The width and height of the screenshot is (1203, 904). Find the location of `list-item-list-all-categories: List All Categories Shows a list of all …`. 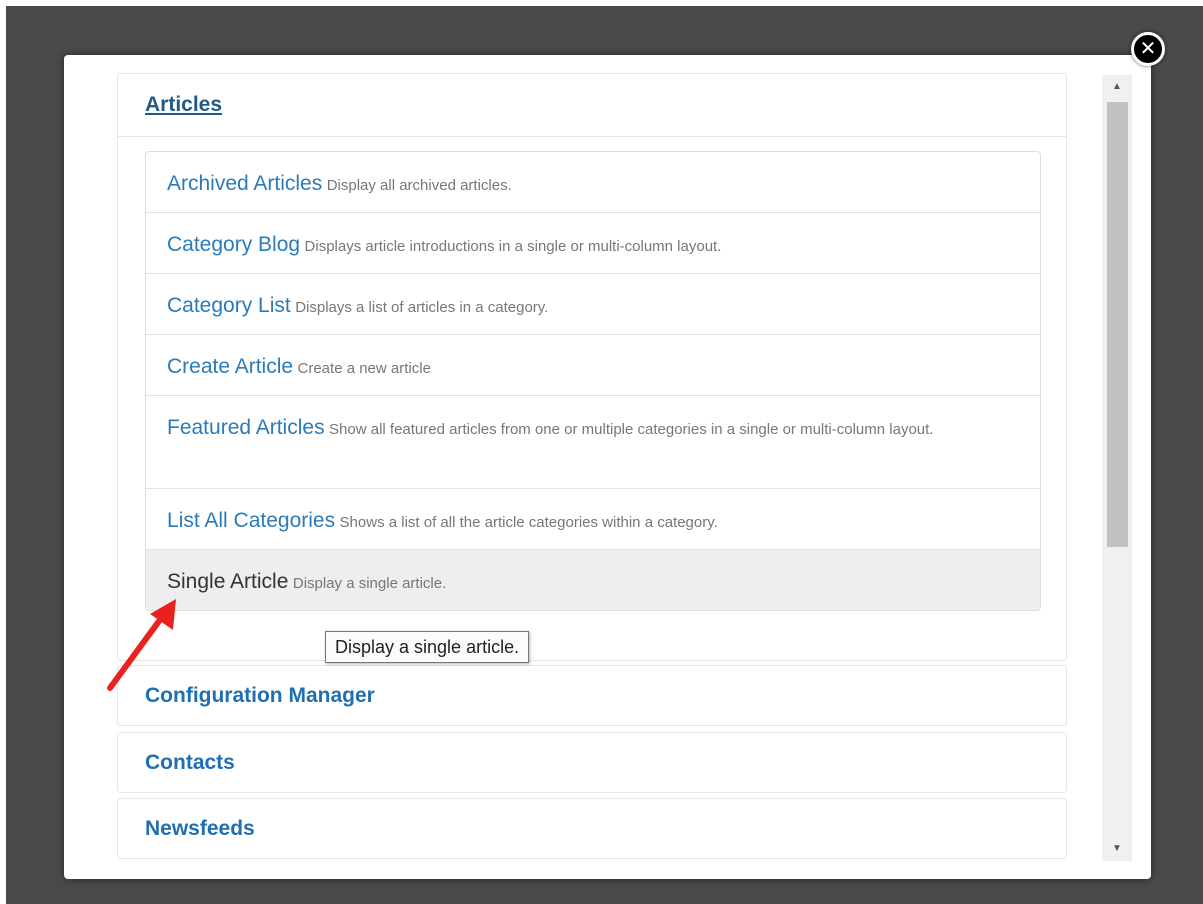

list-item-list-all-categories: List All Categories Shows a list of all … is located at coordinates (593, 519).